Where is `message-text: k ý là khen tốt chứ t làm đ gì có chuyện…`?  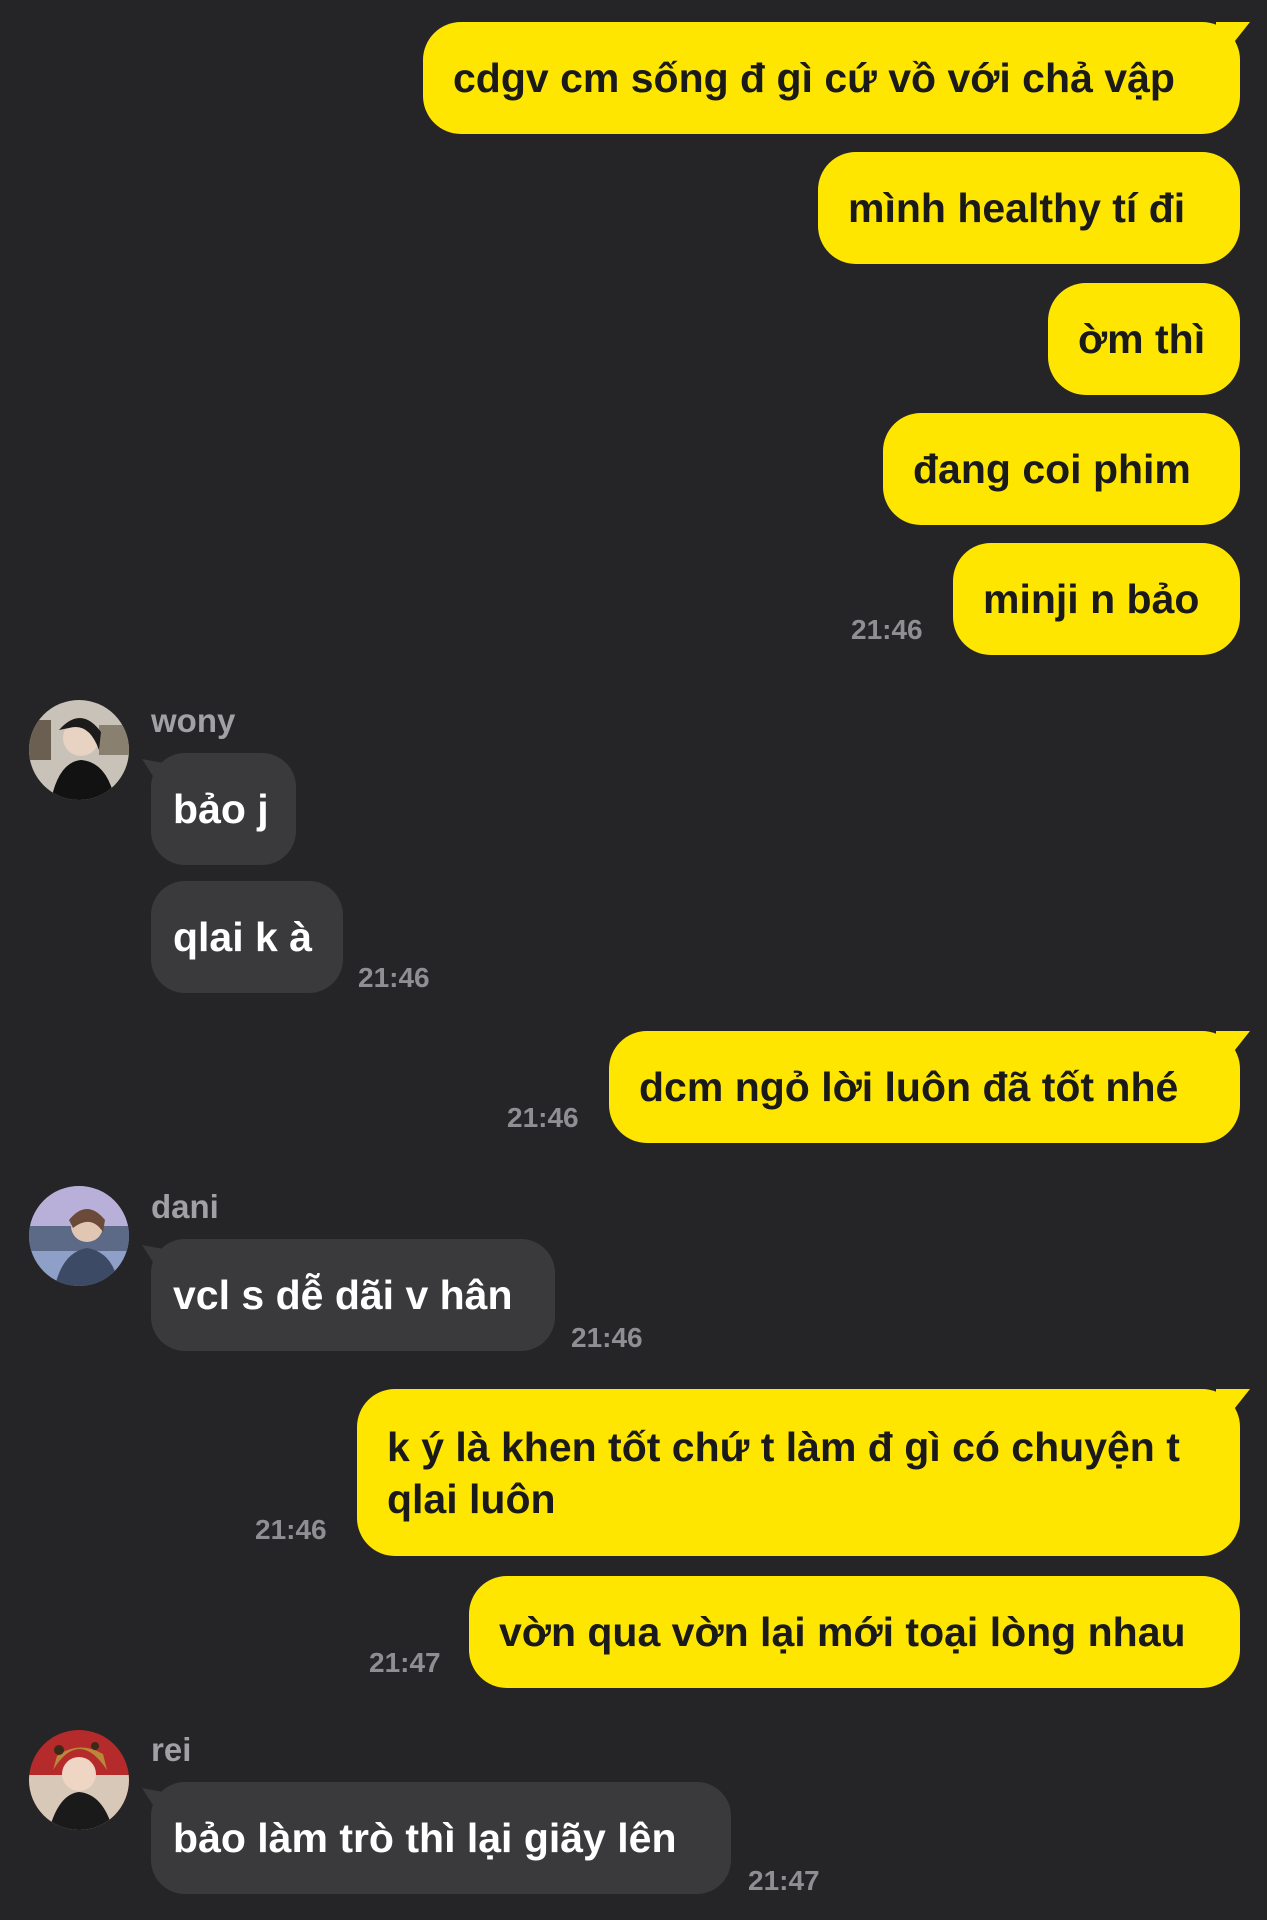
message-text: k ý là khen tốt chứ t làm đ gì có chuyện… is located at coordinates (783, 1472).